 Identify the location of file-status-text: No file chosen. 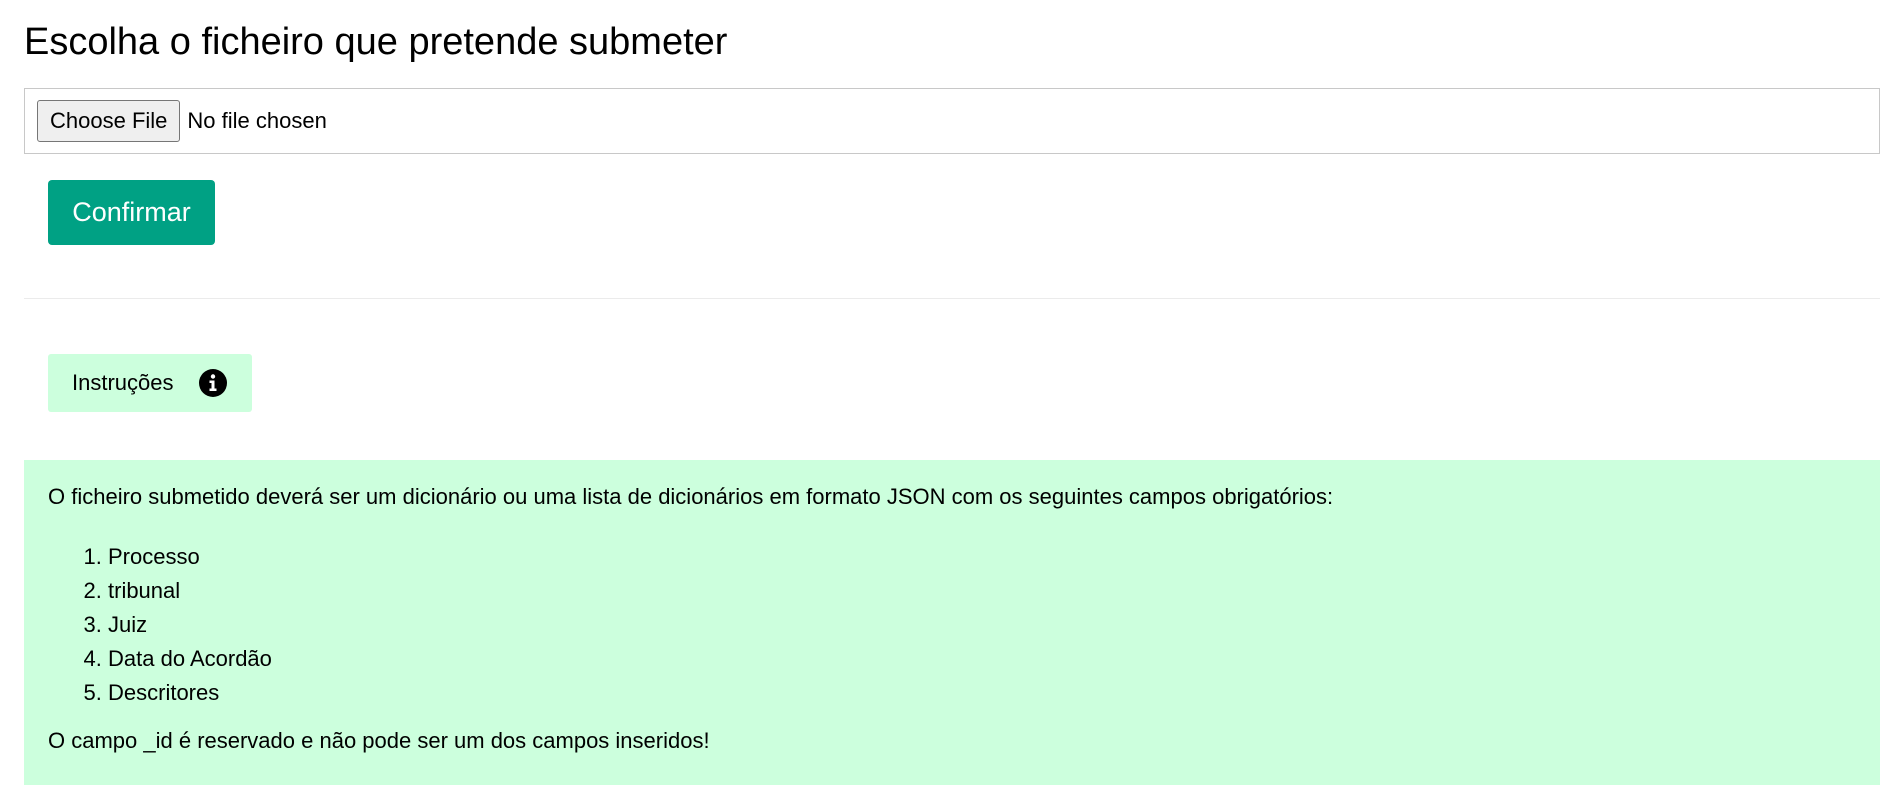
(257, 120).